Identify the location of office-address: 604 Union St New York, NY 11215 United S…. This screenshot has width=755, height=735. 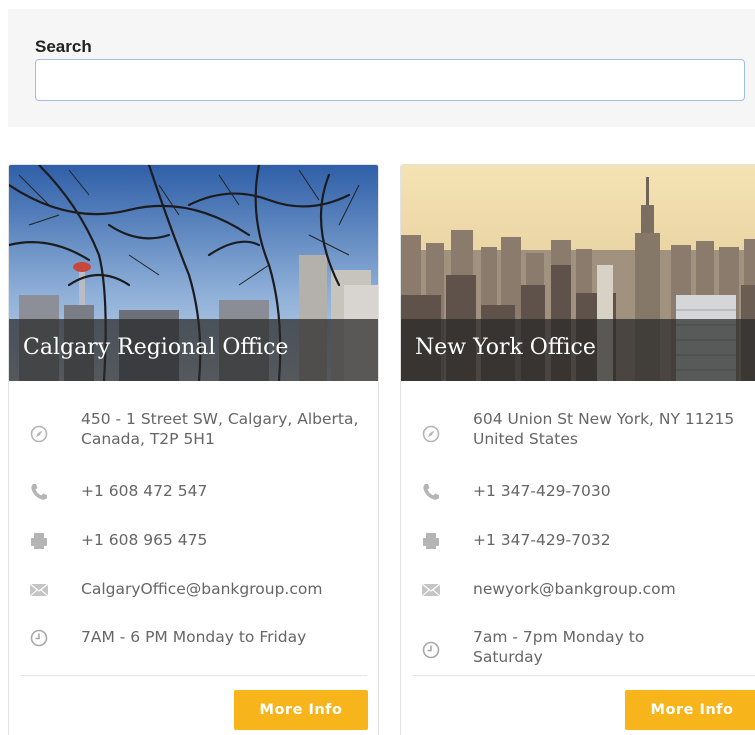
(604, 429).